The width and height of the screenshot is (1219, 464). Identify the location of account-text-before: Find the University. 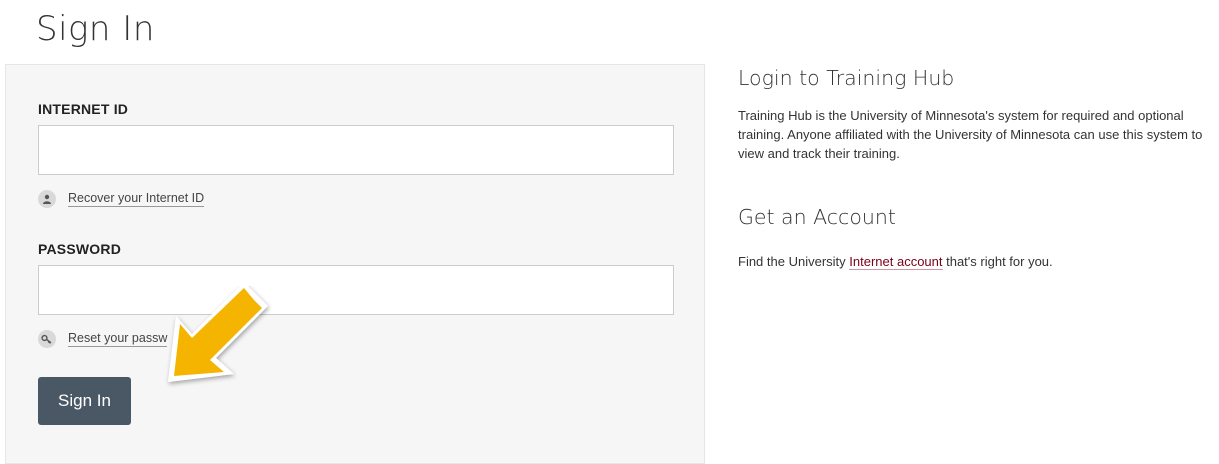
(794, 261).